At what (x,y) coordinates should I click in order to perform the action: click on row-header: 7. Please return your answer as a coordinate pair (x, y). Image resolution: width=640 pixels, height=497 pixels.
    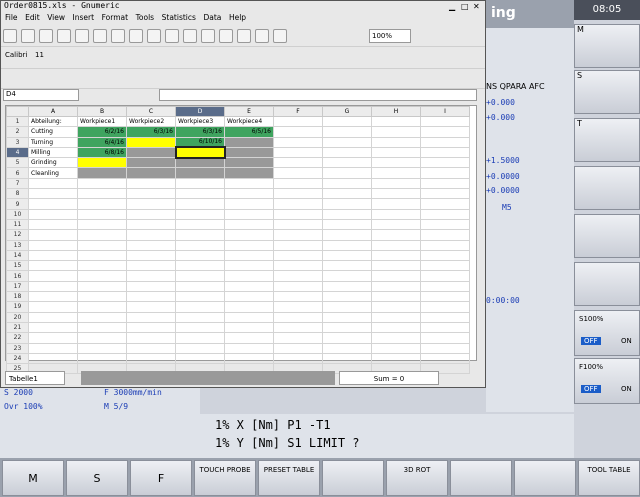
    Looking at the image, I should click on (17, 183).